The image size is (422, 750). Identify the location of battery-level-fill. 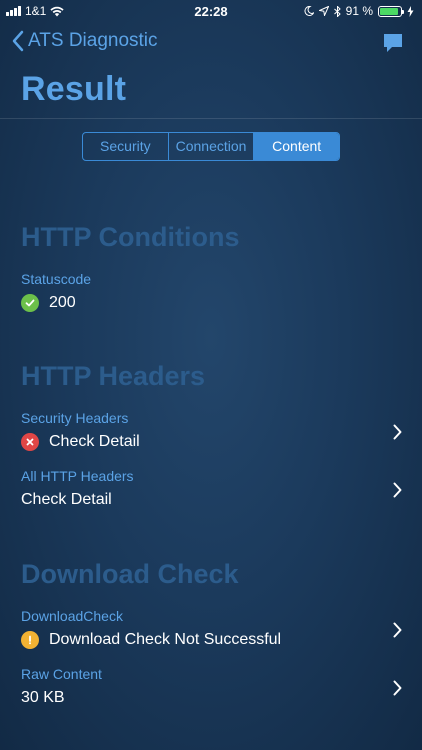
(389, 11).